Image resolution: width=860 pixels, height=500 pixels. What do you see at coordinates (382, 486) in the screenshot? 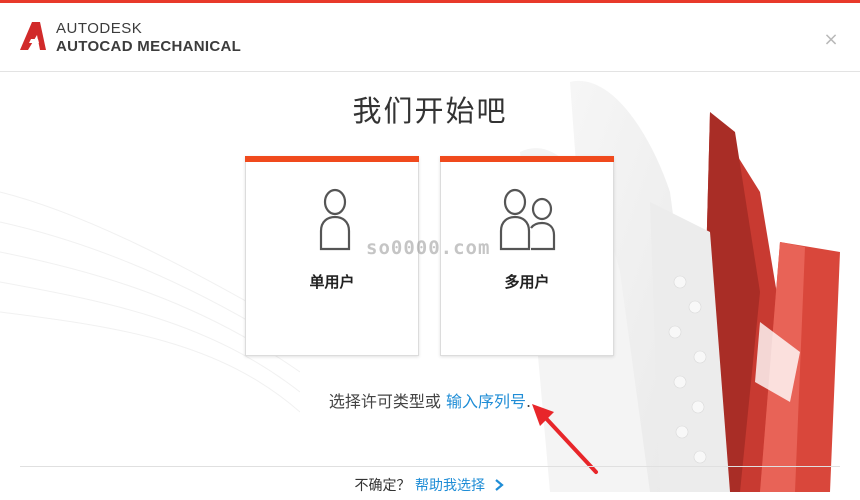
I see `help-question: 不确定？` at bounding box center [382, 486].